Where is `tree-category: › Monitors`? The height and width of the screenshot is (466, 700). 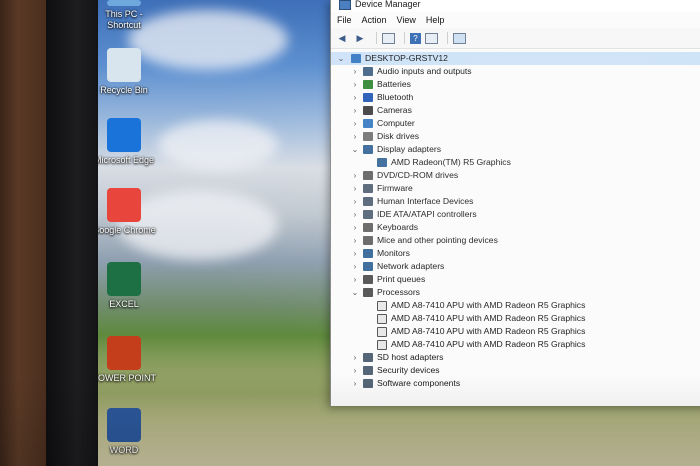 tree-category: › Monitors is located at coordinates (515, 253).